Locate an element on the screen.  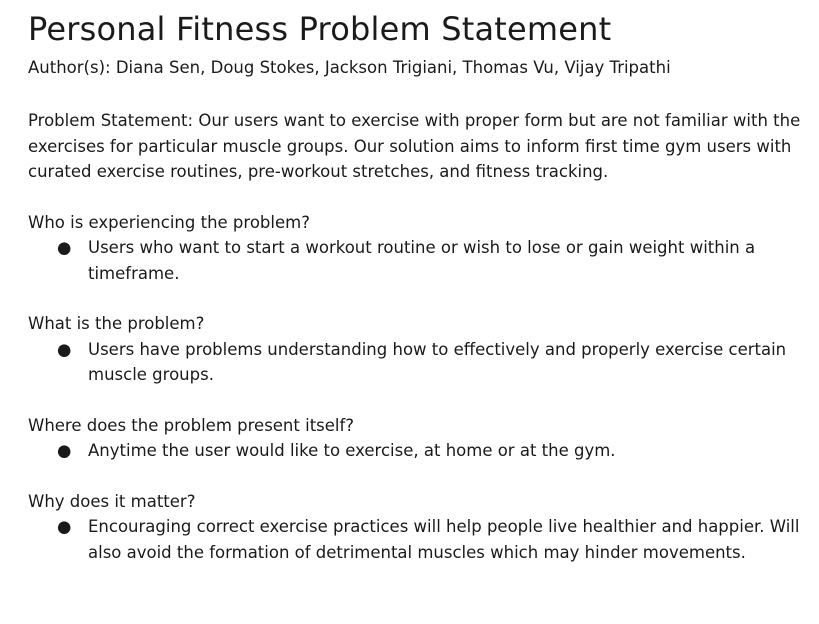
section-question: Who is experiencing the problem? is located at coordinates (169, 222).